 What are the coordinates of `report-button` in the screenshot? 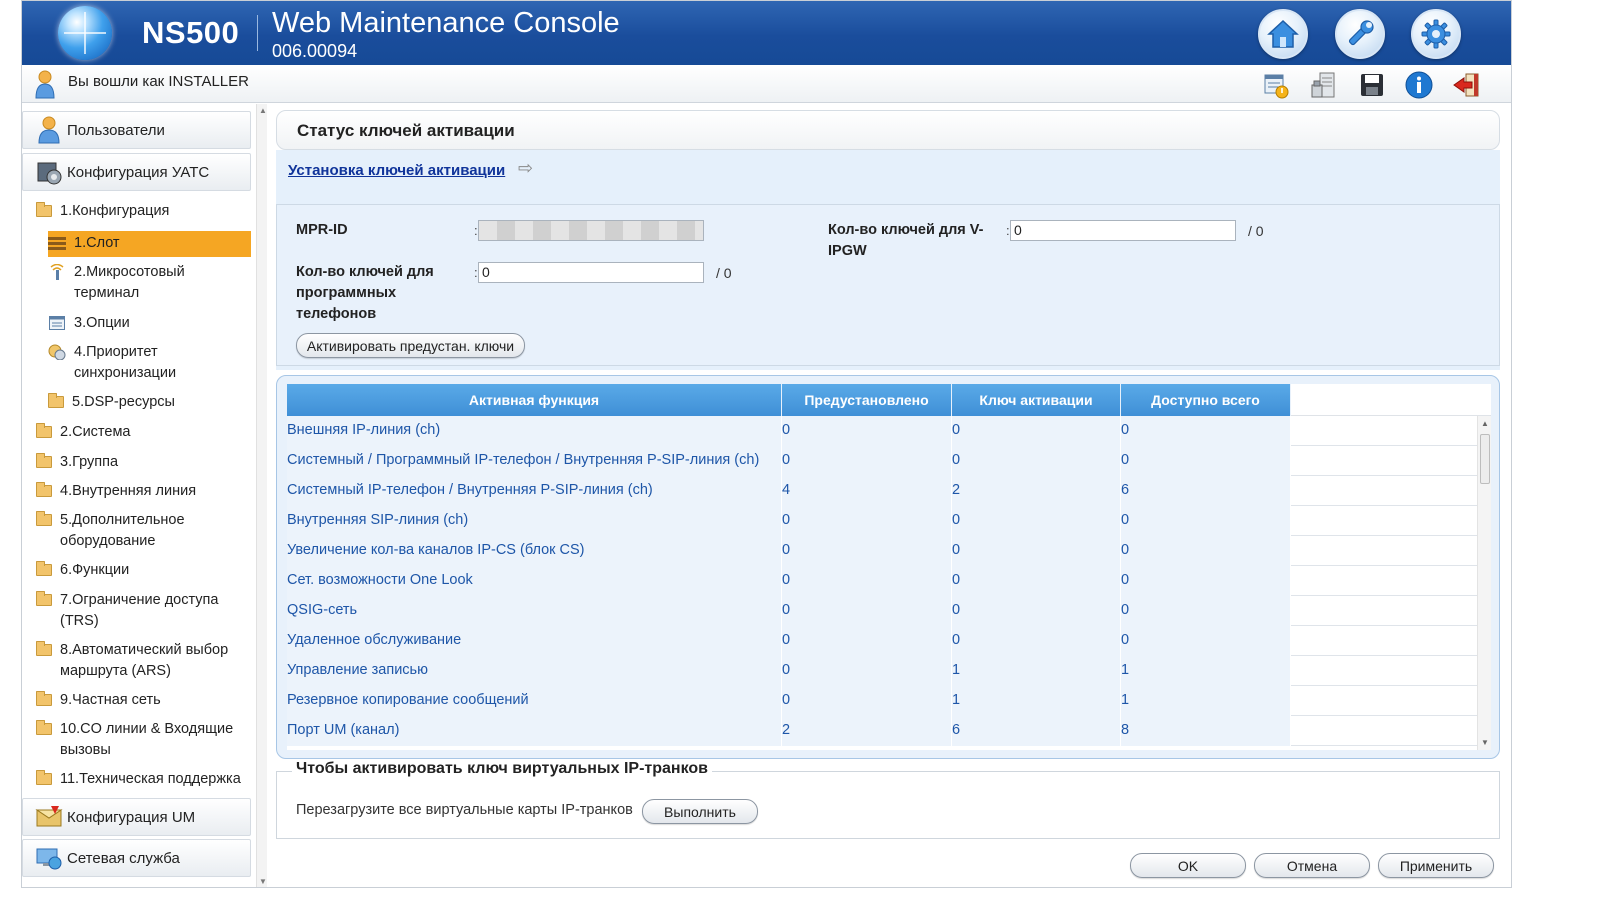 It's located at (1276, 85).